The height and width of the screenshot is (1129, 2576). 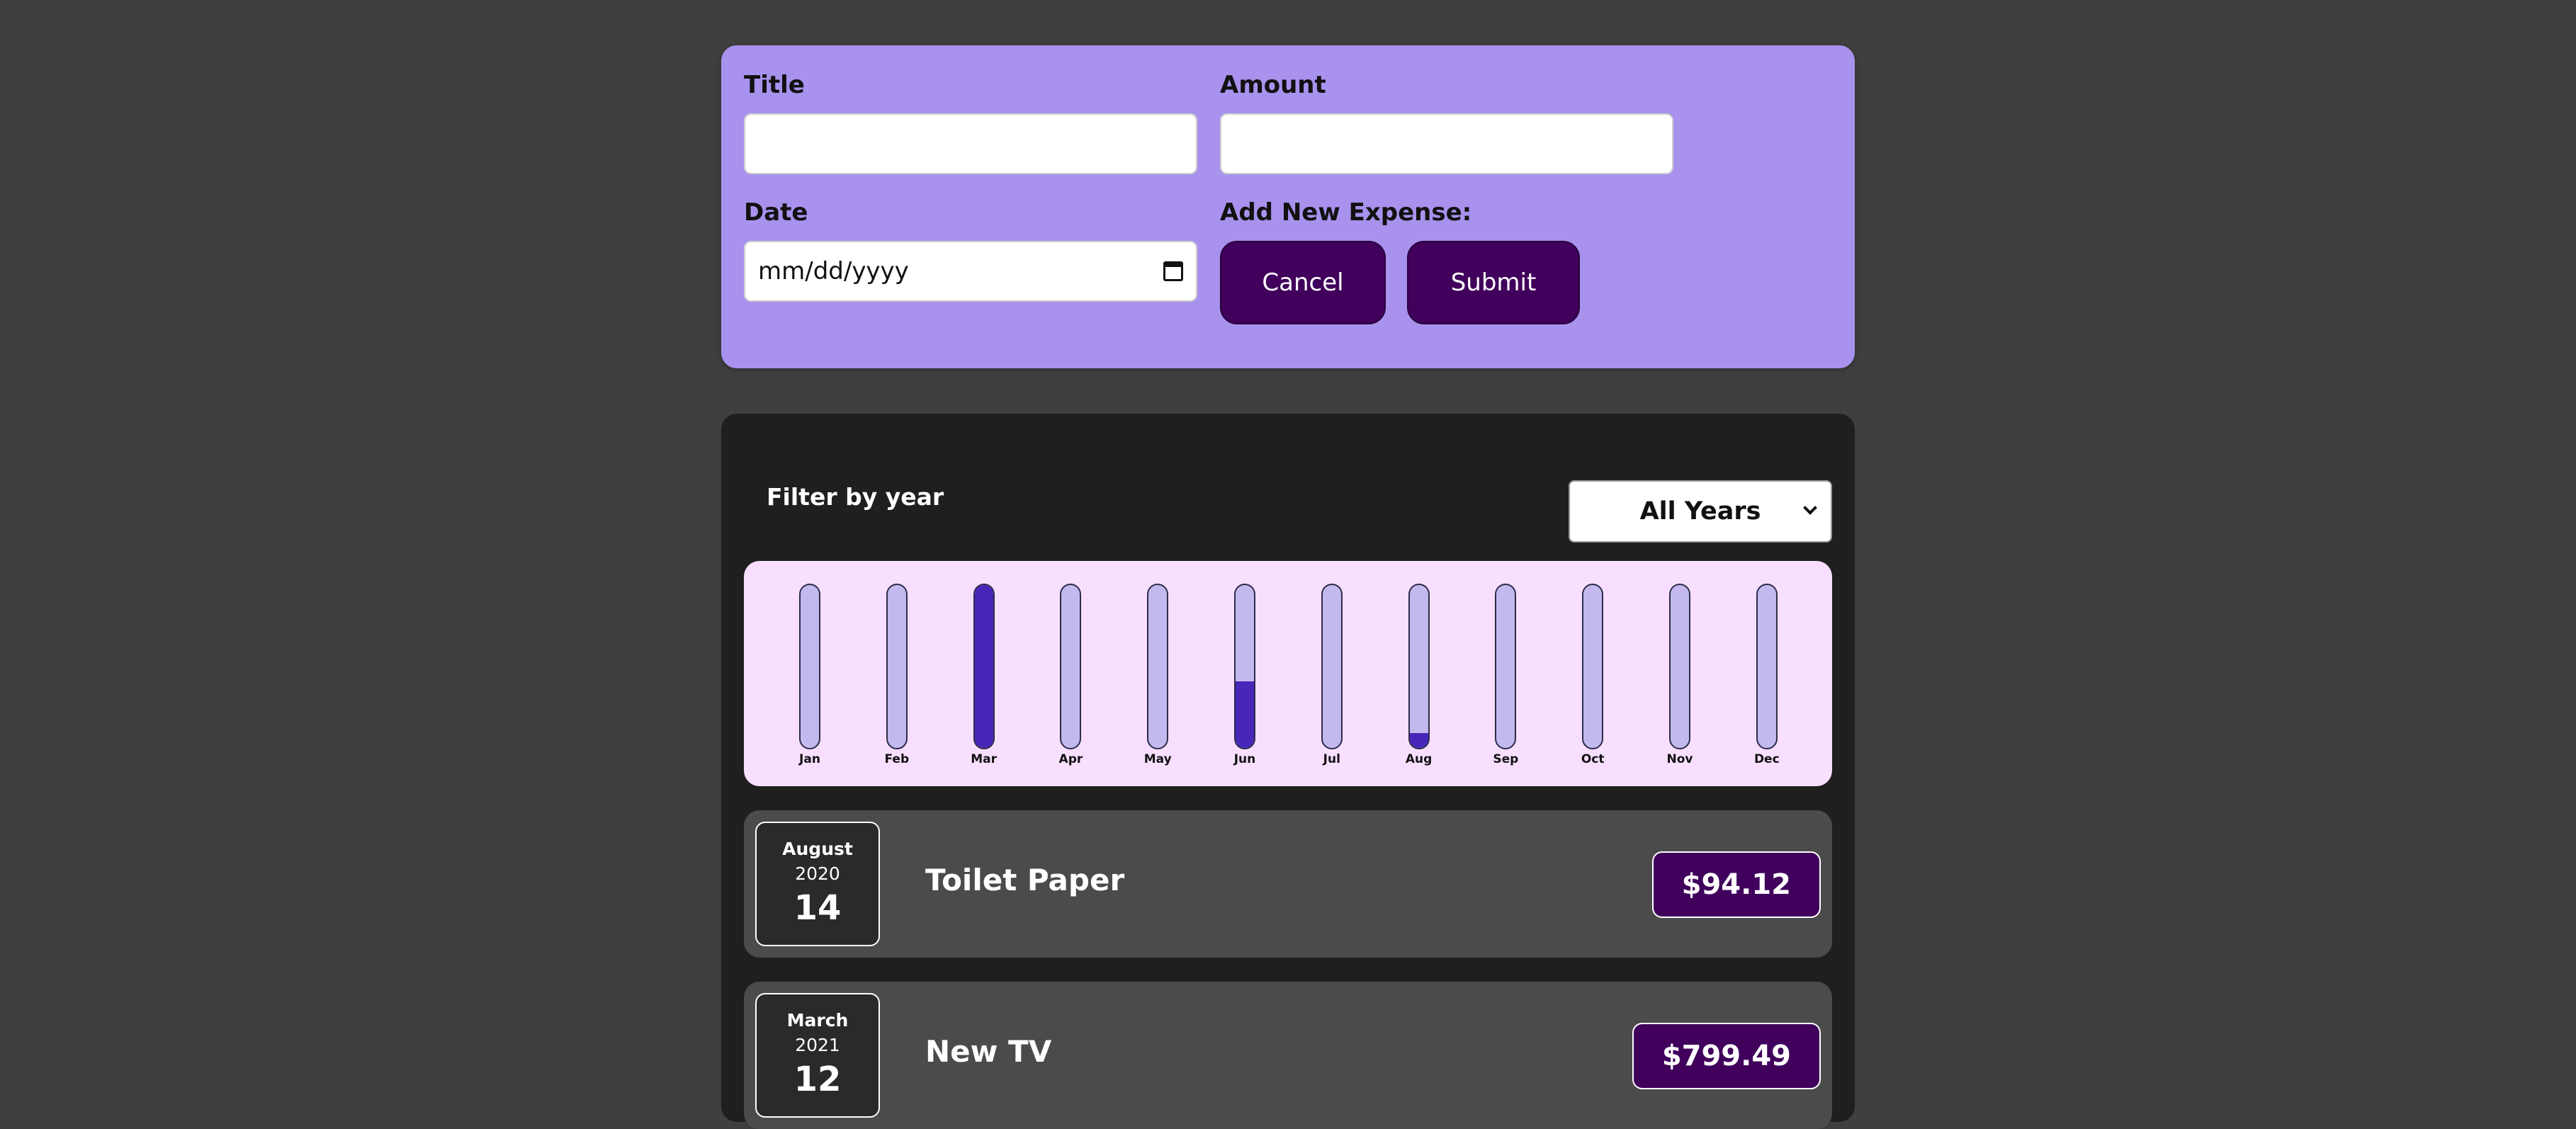 I want to click on chart-label-nov: Nov, so click(x=1680, y=759).